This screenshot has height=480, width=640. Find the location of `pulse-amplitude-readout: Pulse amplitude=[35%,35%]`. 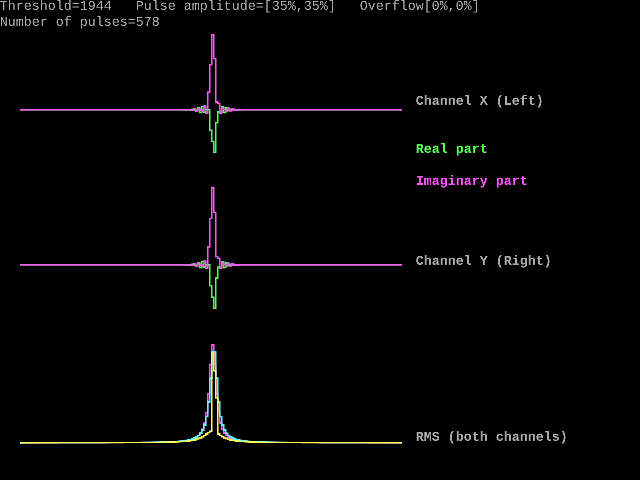

pulse-amplitude-readout: Pulse amplitude=[35%,35%] is located at coordinates (236, 8).